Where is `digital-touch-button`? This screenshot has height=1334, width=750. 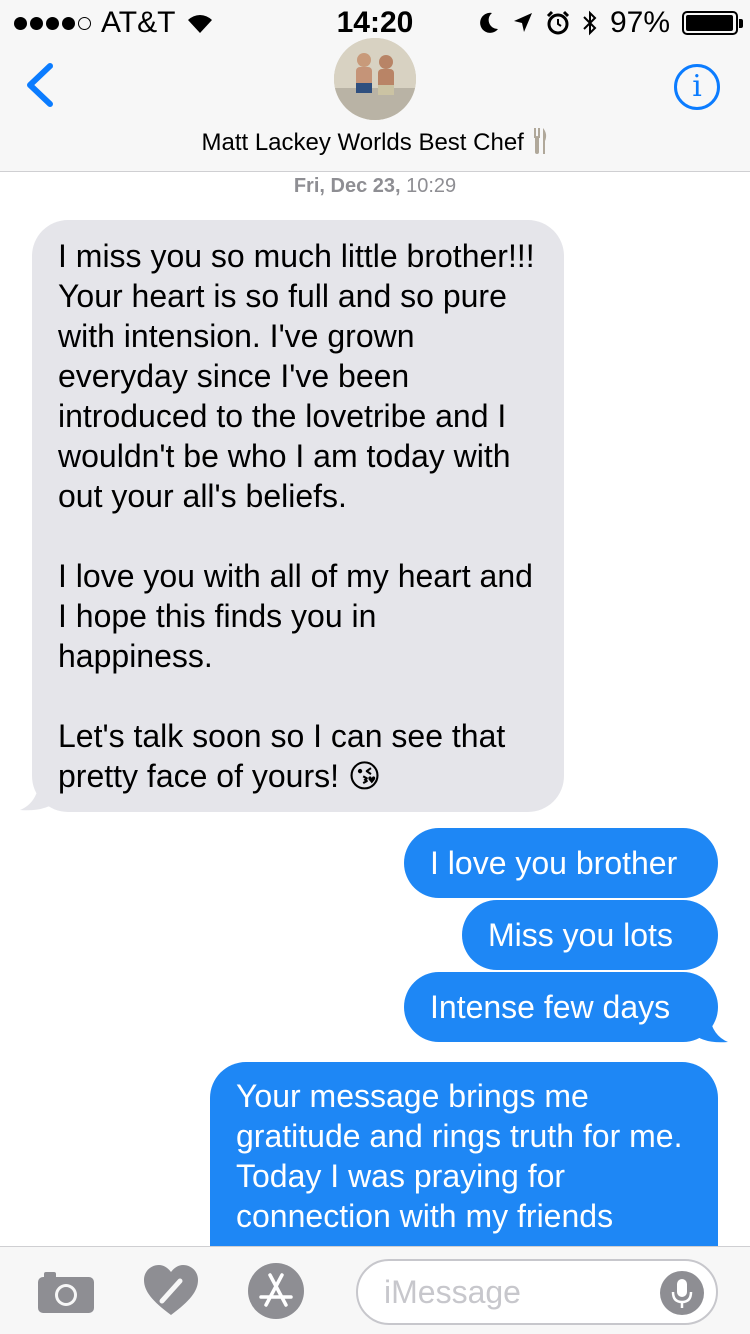 digital-touch-button is located at coordinates (171, 1291).